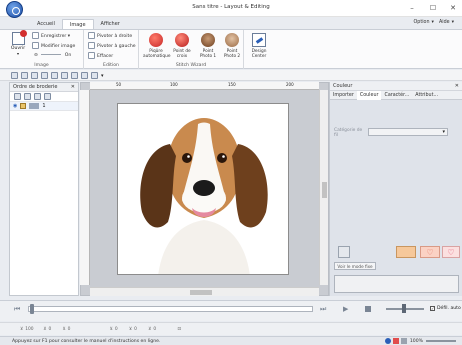  I want to click on auto-punch-label-2: automatique, so click(157, 56).